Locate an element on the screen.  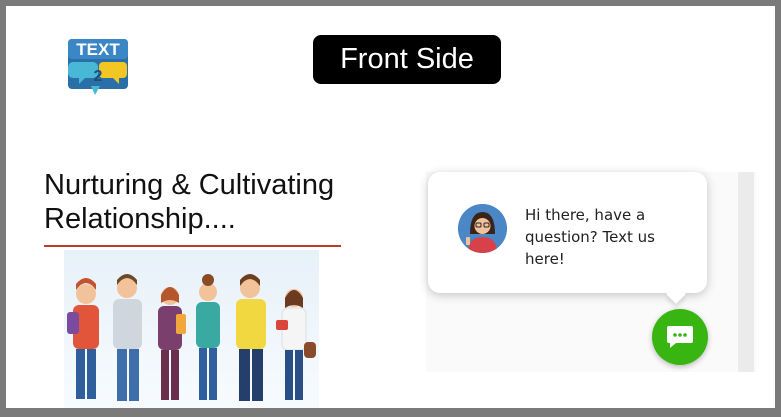
text2-logo-icon: TEXT 2 is located at coordinates (98, 67).